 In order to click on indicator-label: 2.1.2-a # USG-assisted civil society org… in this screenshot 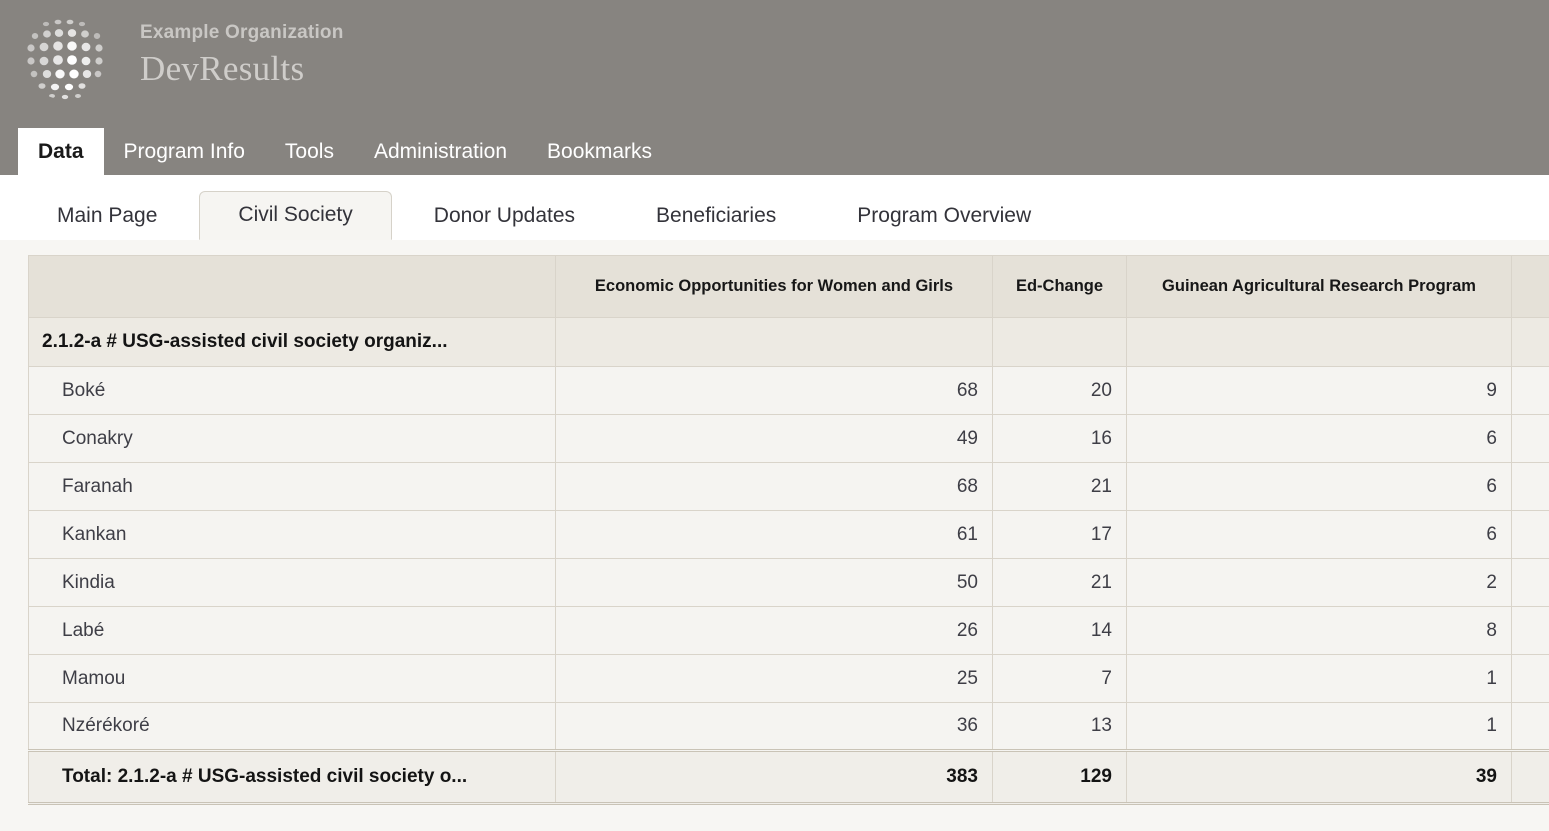, I will do `click(292, 342)`.